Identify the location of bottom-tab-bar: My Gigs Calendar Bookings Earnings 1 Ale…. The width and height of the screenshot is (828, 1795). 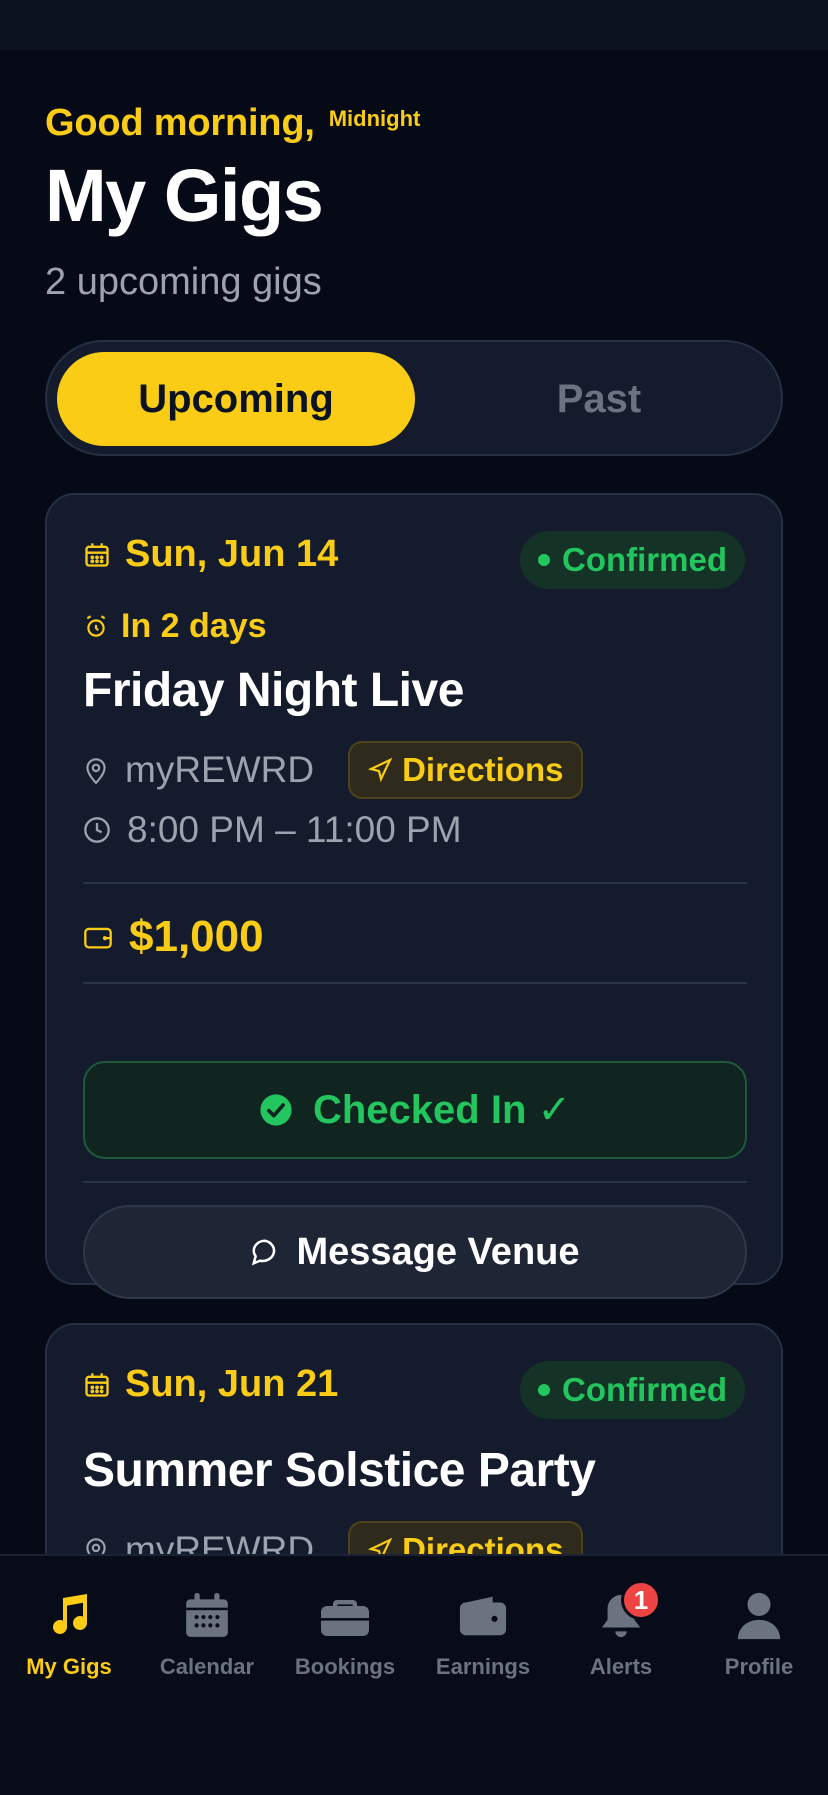
(414, 1674).